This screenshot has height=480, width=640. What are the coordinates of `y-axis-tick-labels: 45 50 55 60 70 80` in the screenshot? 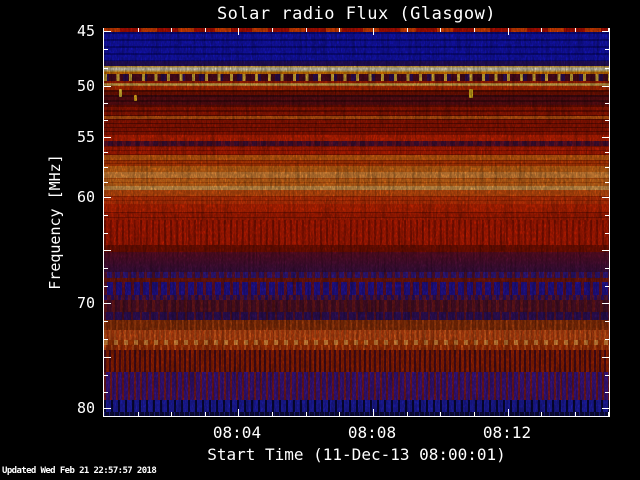 It's located at (49, 219).